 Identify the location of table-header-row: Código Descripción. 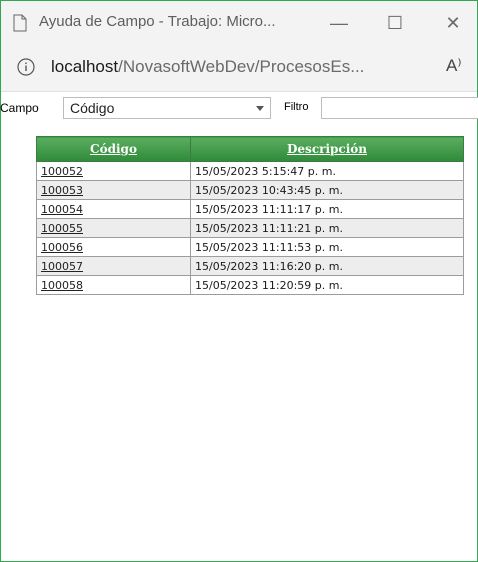
(250, 149).